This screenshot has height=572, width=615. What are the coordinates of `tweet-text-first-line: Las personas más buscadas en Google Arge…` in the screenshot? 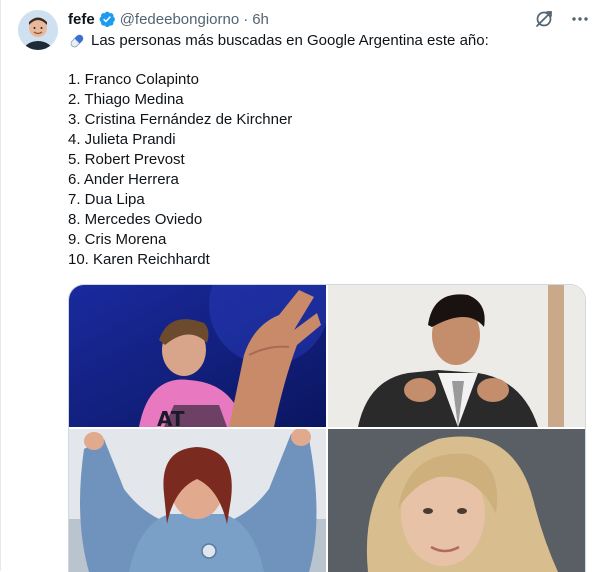 It's located at (290, 40).